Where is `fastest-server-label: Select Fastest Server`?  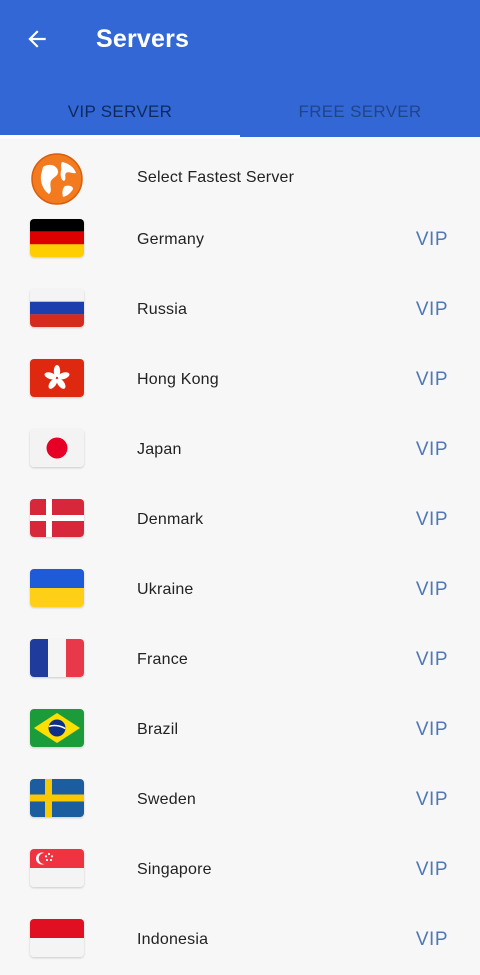
fastest-server-label: Select Fastest Server is located at coordinates (216, 177).